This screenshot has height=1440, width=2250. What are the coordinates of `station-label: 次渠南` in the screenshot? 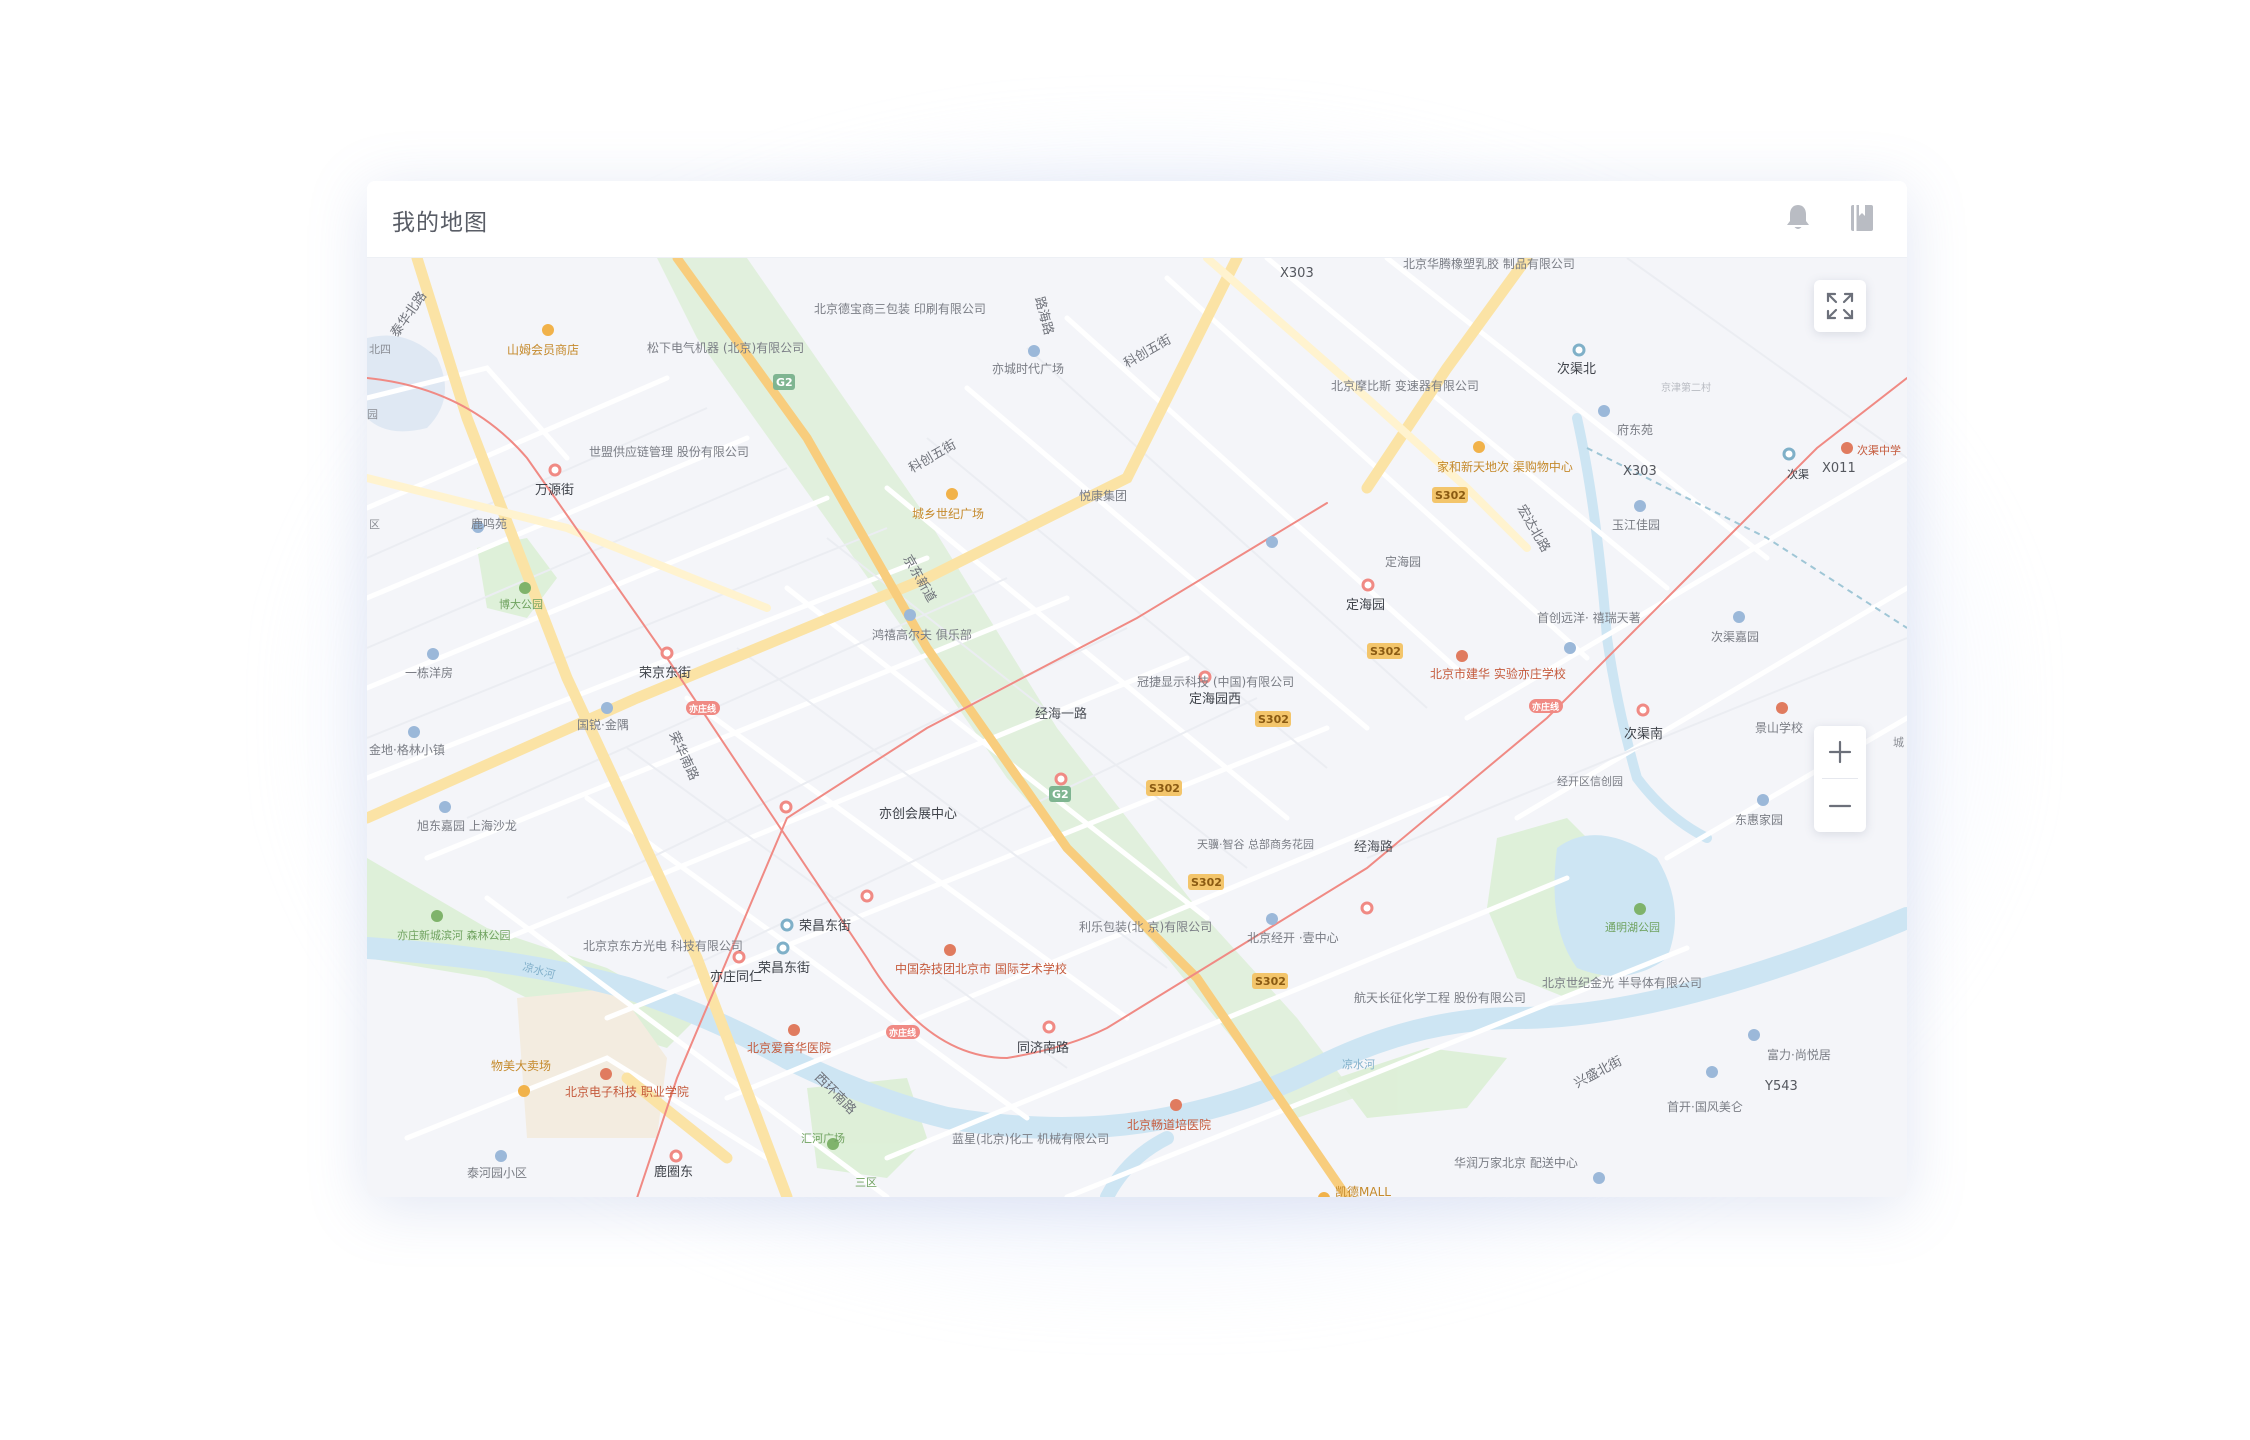 It's located at (1643, 734).